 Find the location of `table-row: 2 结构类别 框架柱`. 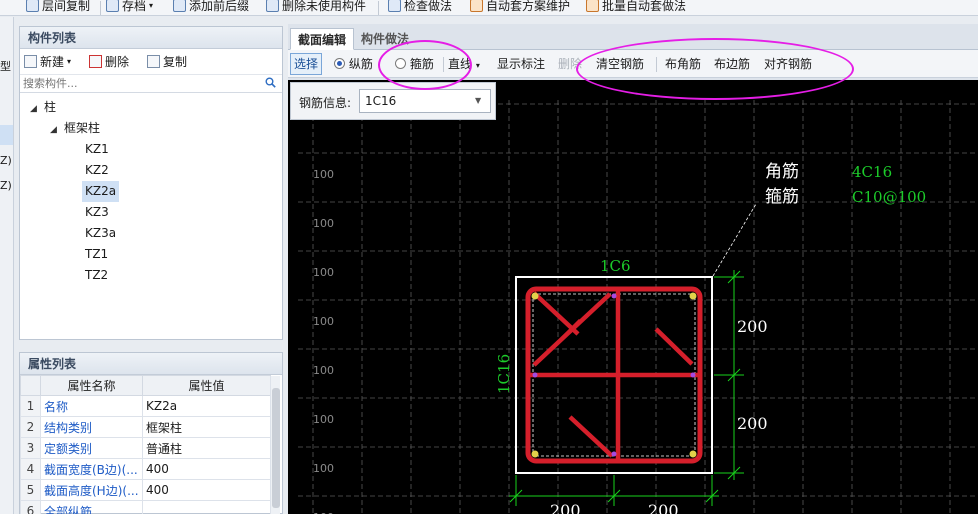

table-row: 2 结构类别 框架柱 is located at coordinates (145, 427).